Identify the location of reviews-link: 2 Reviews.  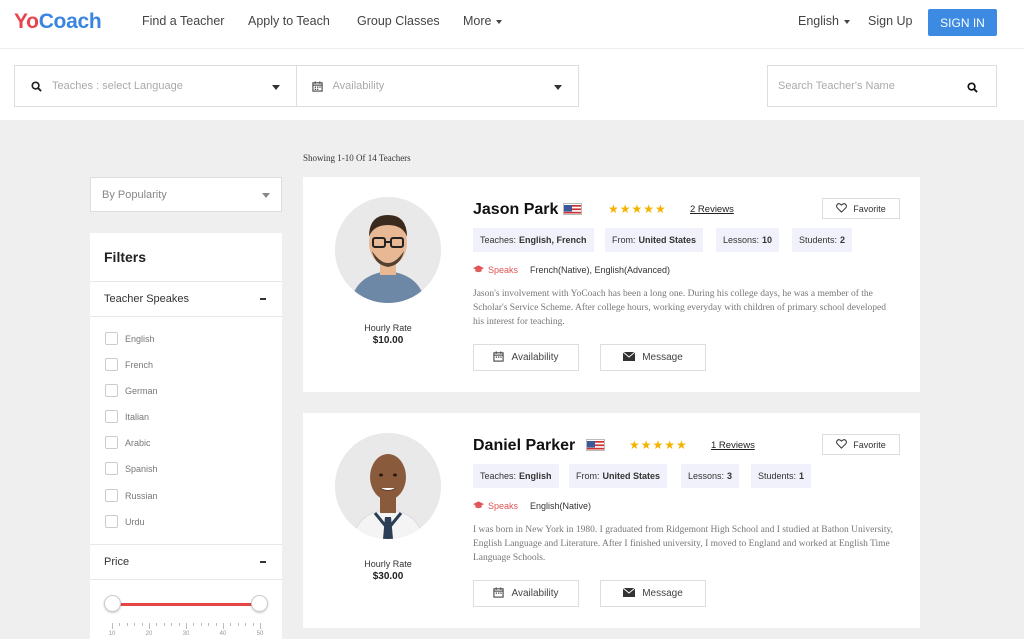
(712, 209).